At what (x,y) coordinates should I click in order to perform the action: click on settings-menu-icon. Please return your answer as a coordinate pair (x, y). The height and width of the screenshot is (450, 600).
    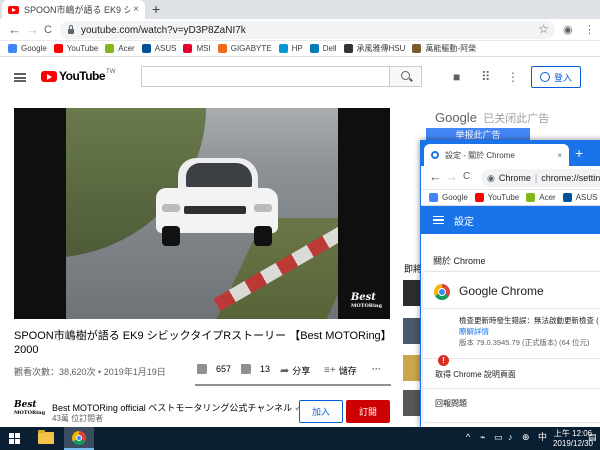
    Looking at the image, I should click on (438, 220).